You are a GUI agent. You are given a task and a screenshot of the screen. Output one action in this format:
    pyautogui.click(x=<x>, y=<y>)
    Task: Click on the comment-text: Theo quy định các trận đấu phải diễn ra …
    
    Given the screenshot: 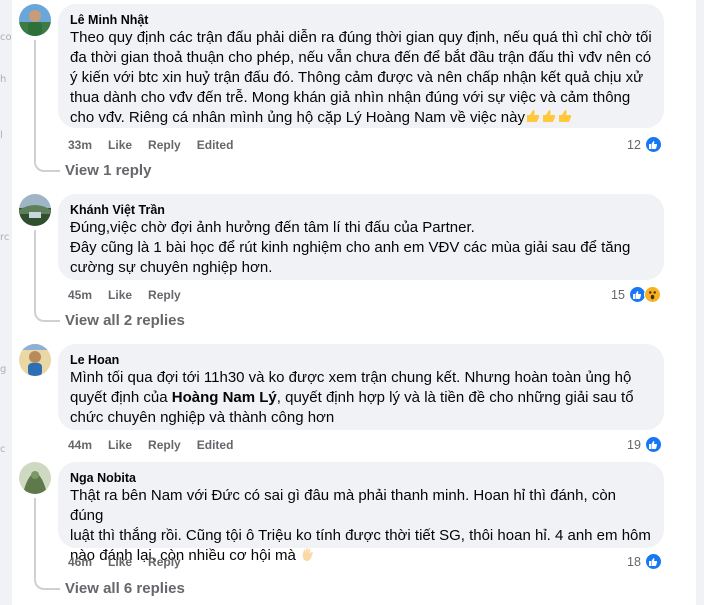 What is the action you would take?
    pyautogui.click(x=361, y=77)
    